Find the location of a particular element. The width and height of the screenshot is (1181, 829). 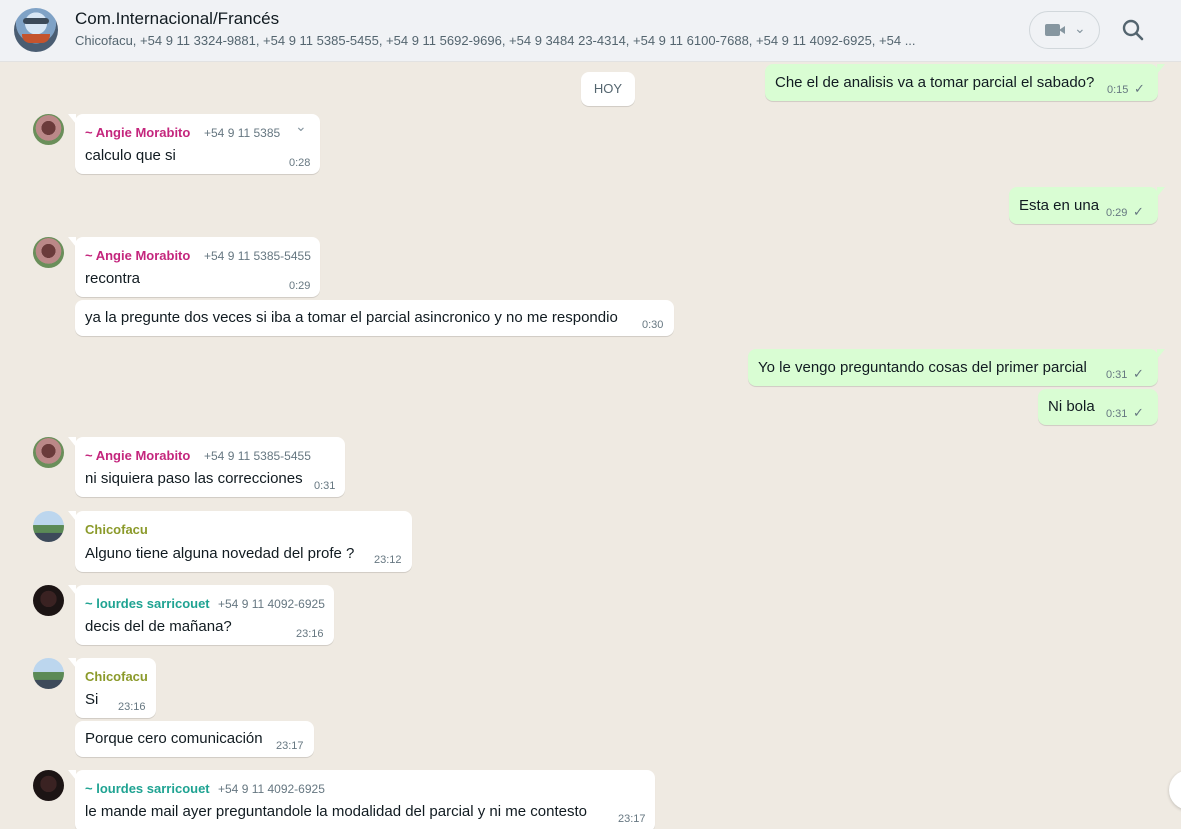

video-camera-icon is located at coordinates (1055, 30).